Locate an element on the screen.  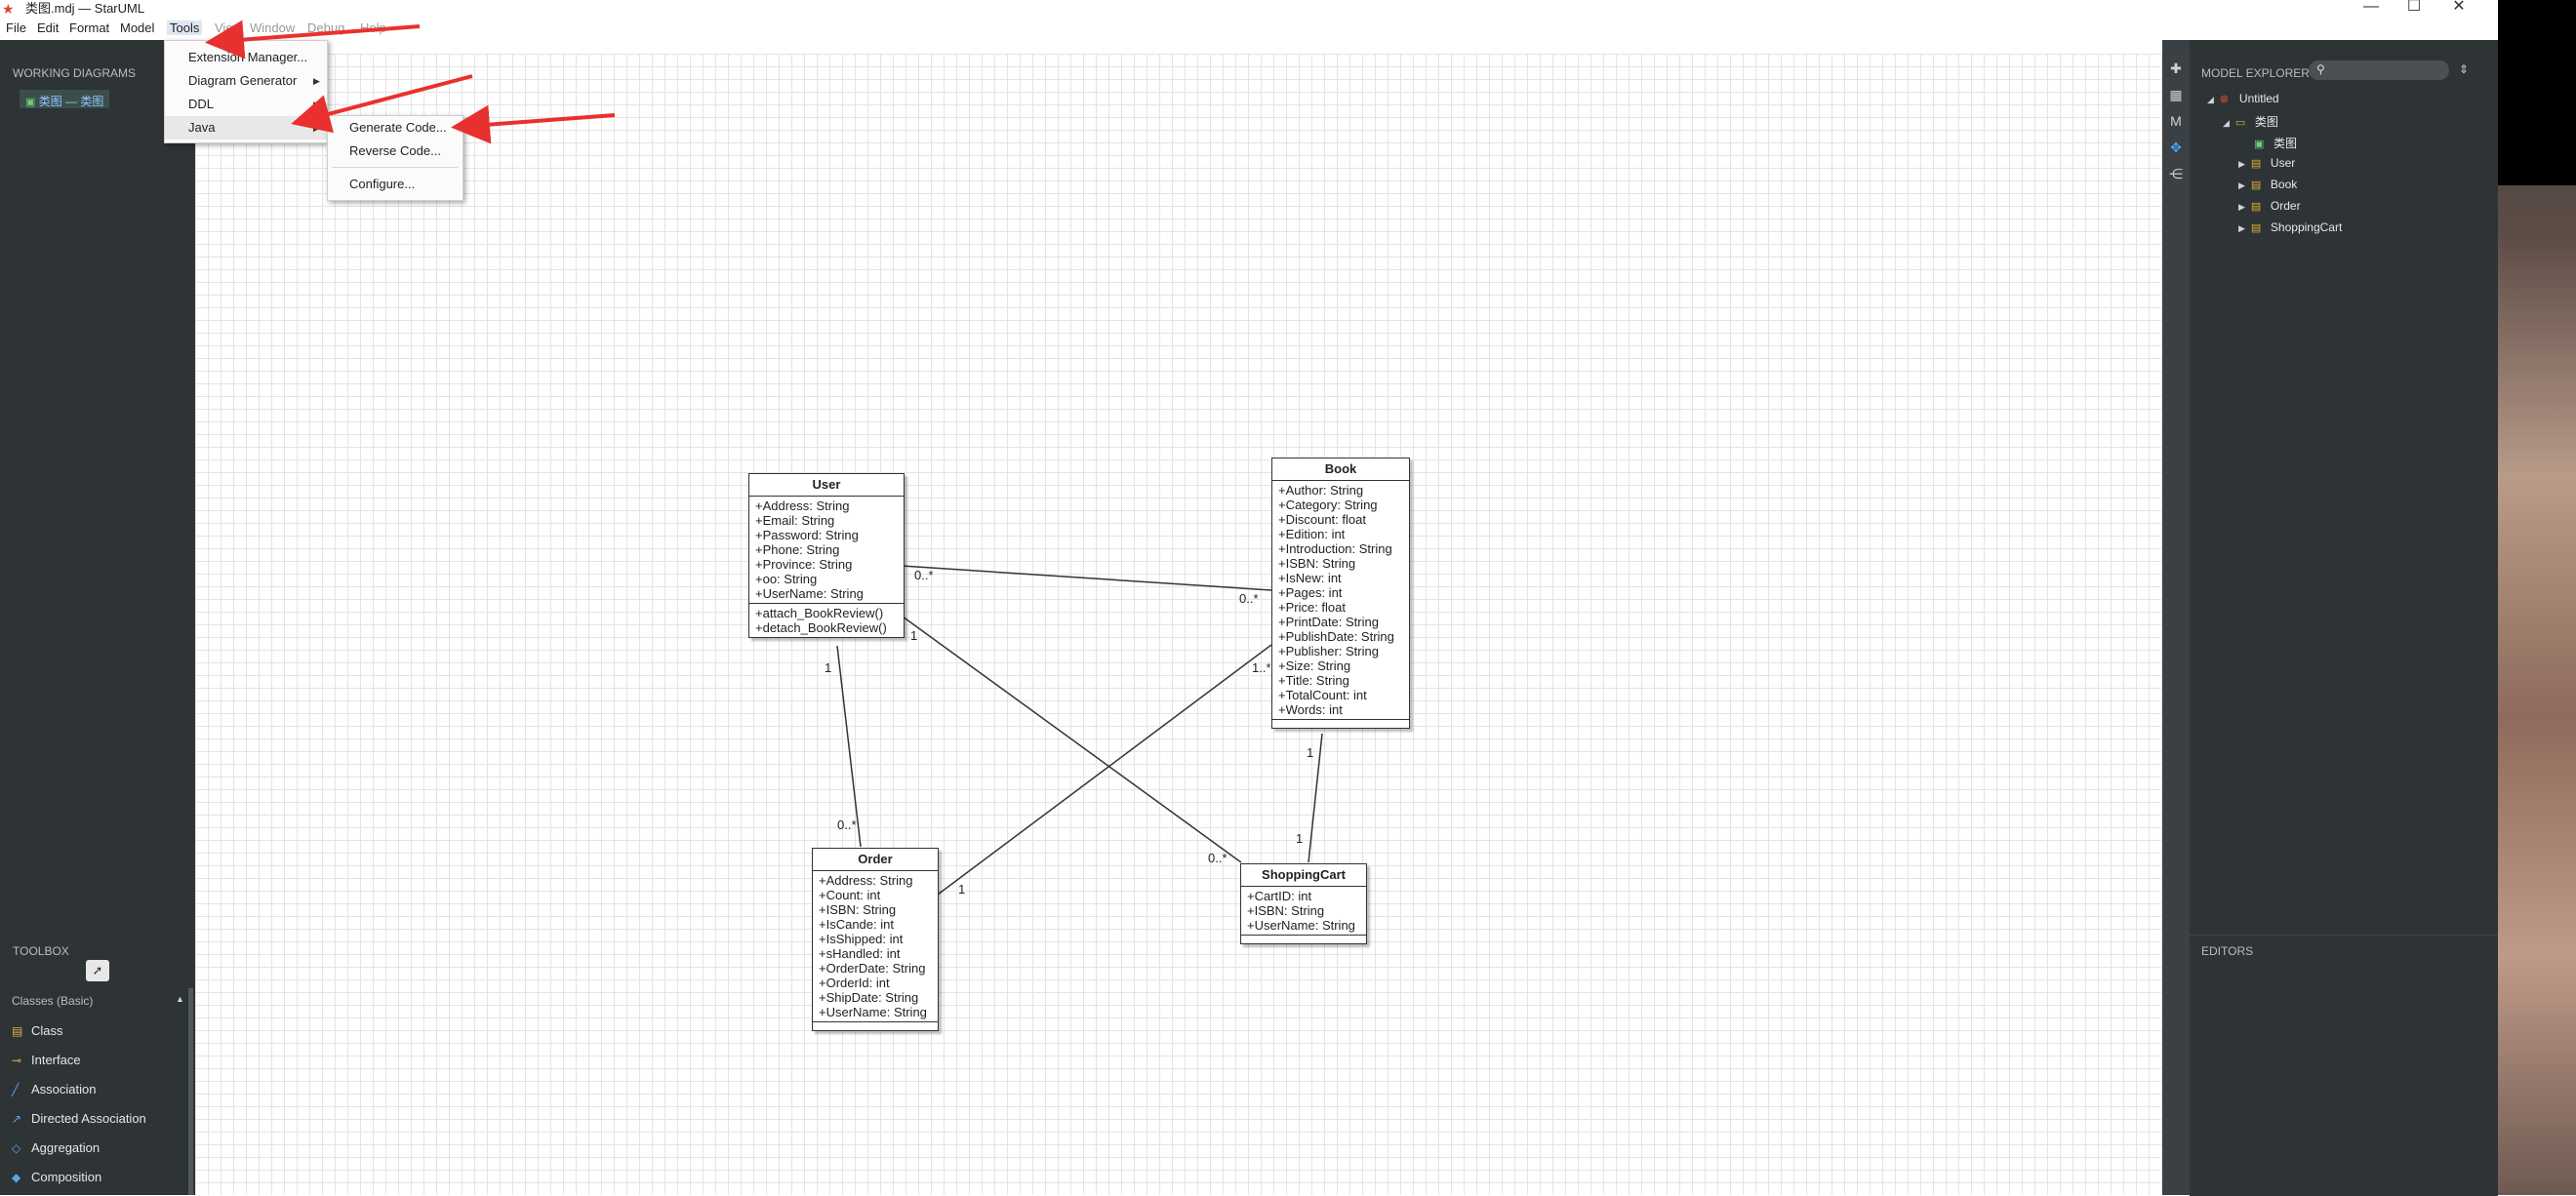
annotation-arrows is located at coordinates (410, 82).